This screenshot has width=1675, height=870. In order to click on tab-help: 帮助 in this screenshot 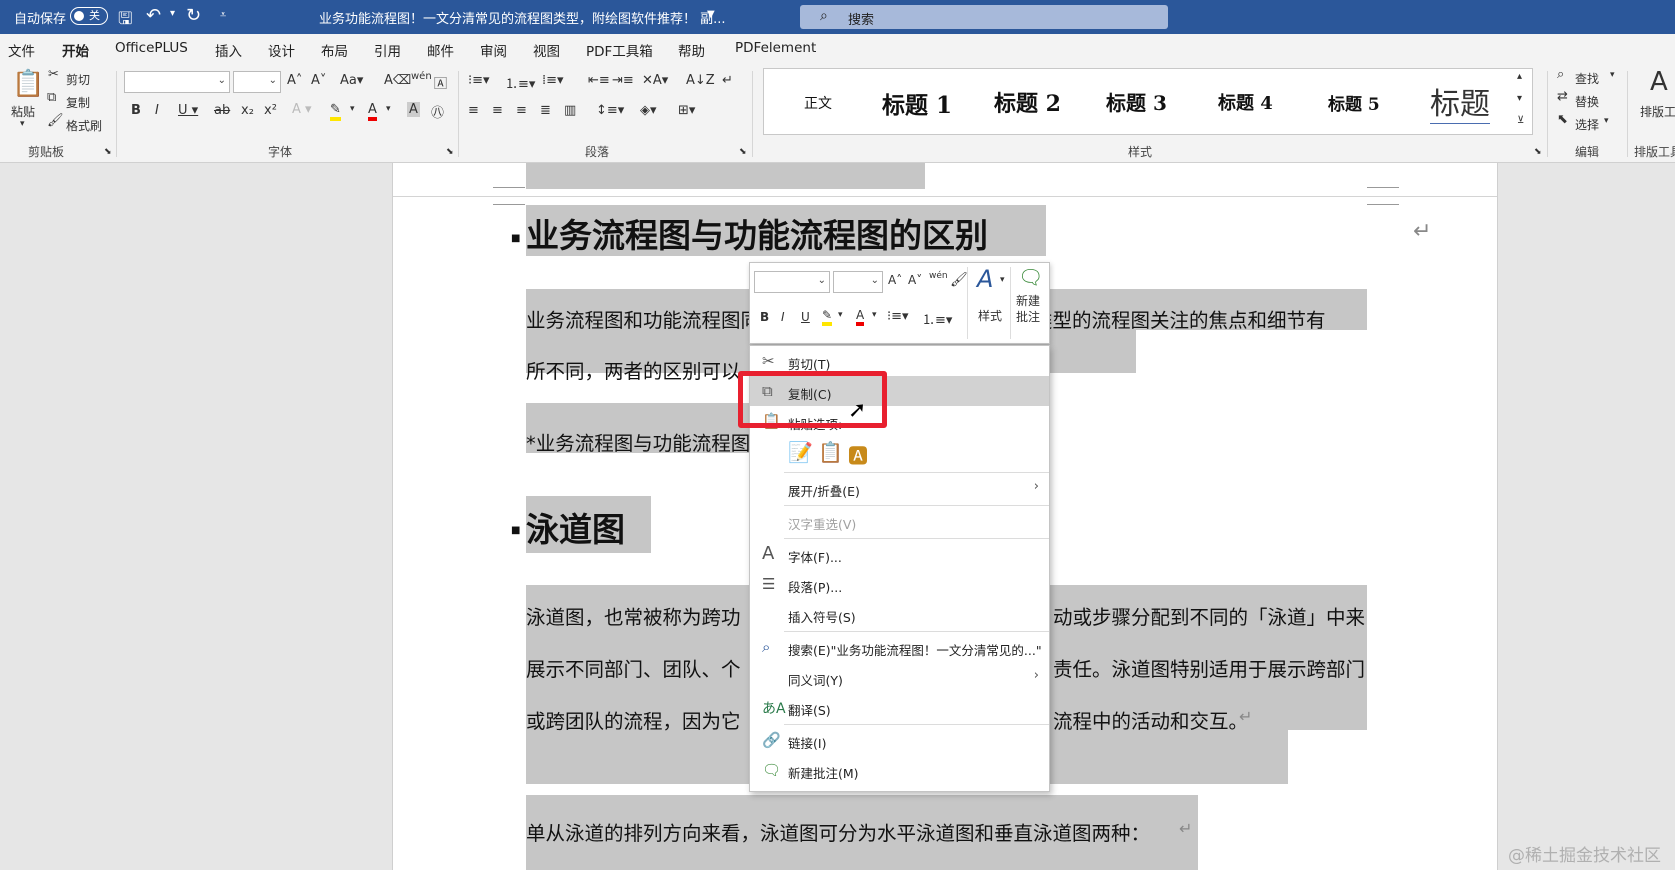, I will do `click(691, 50)`.